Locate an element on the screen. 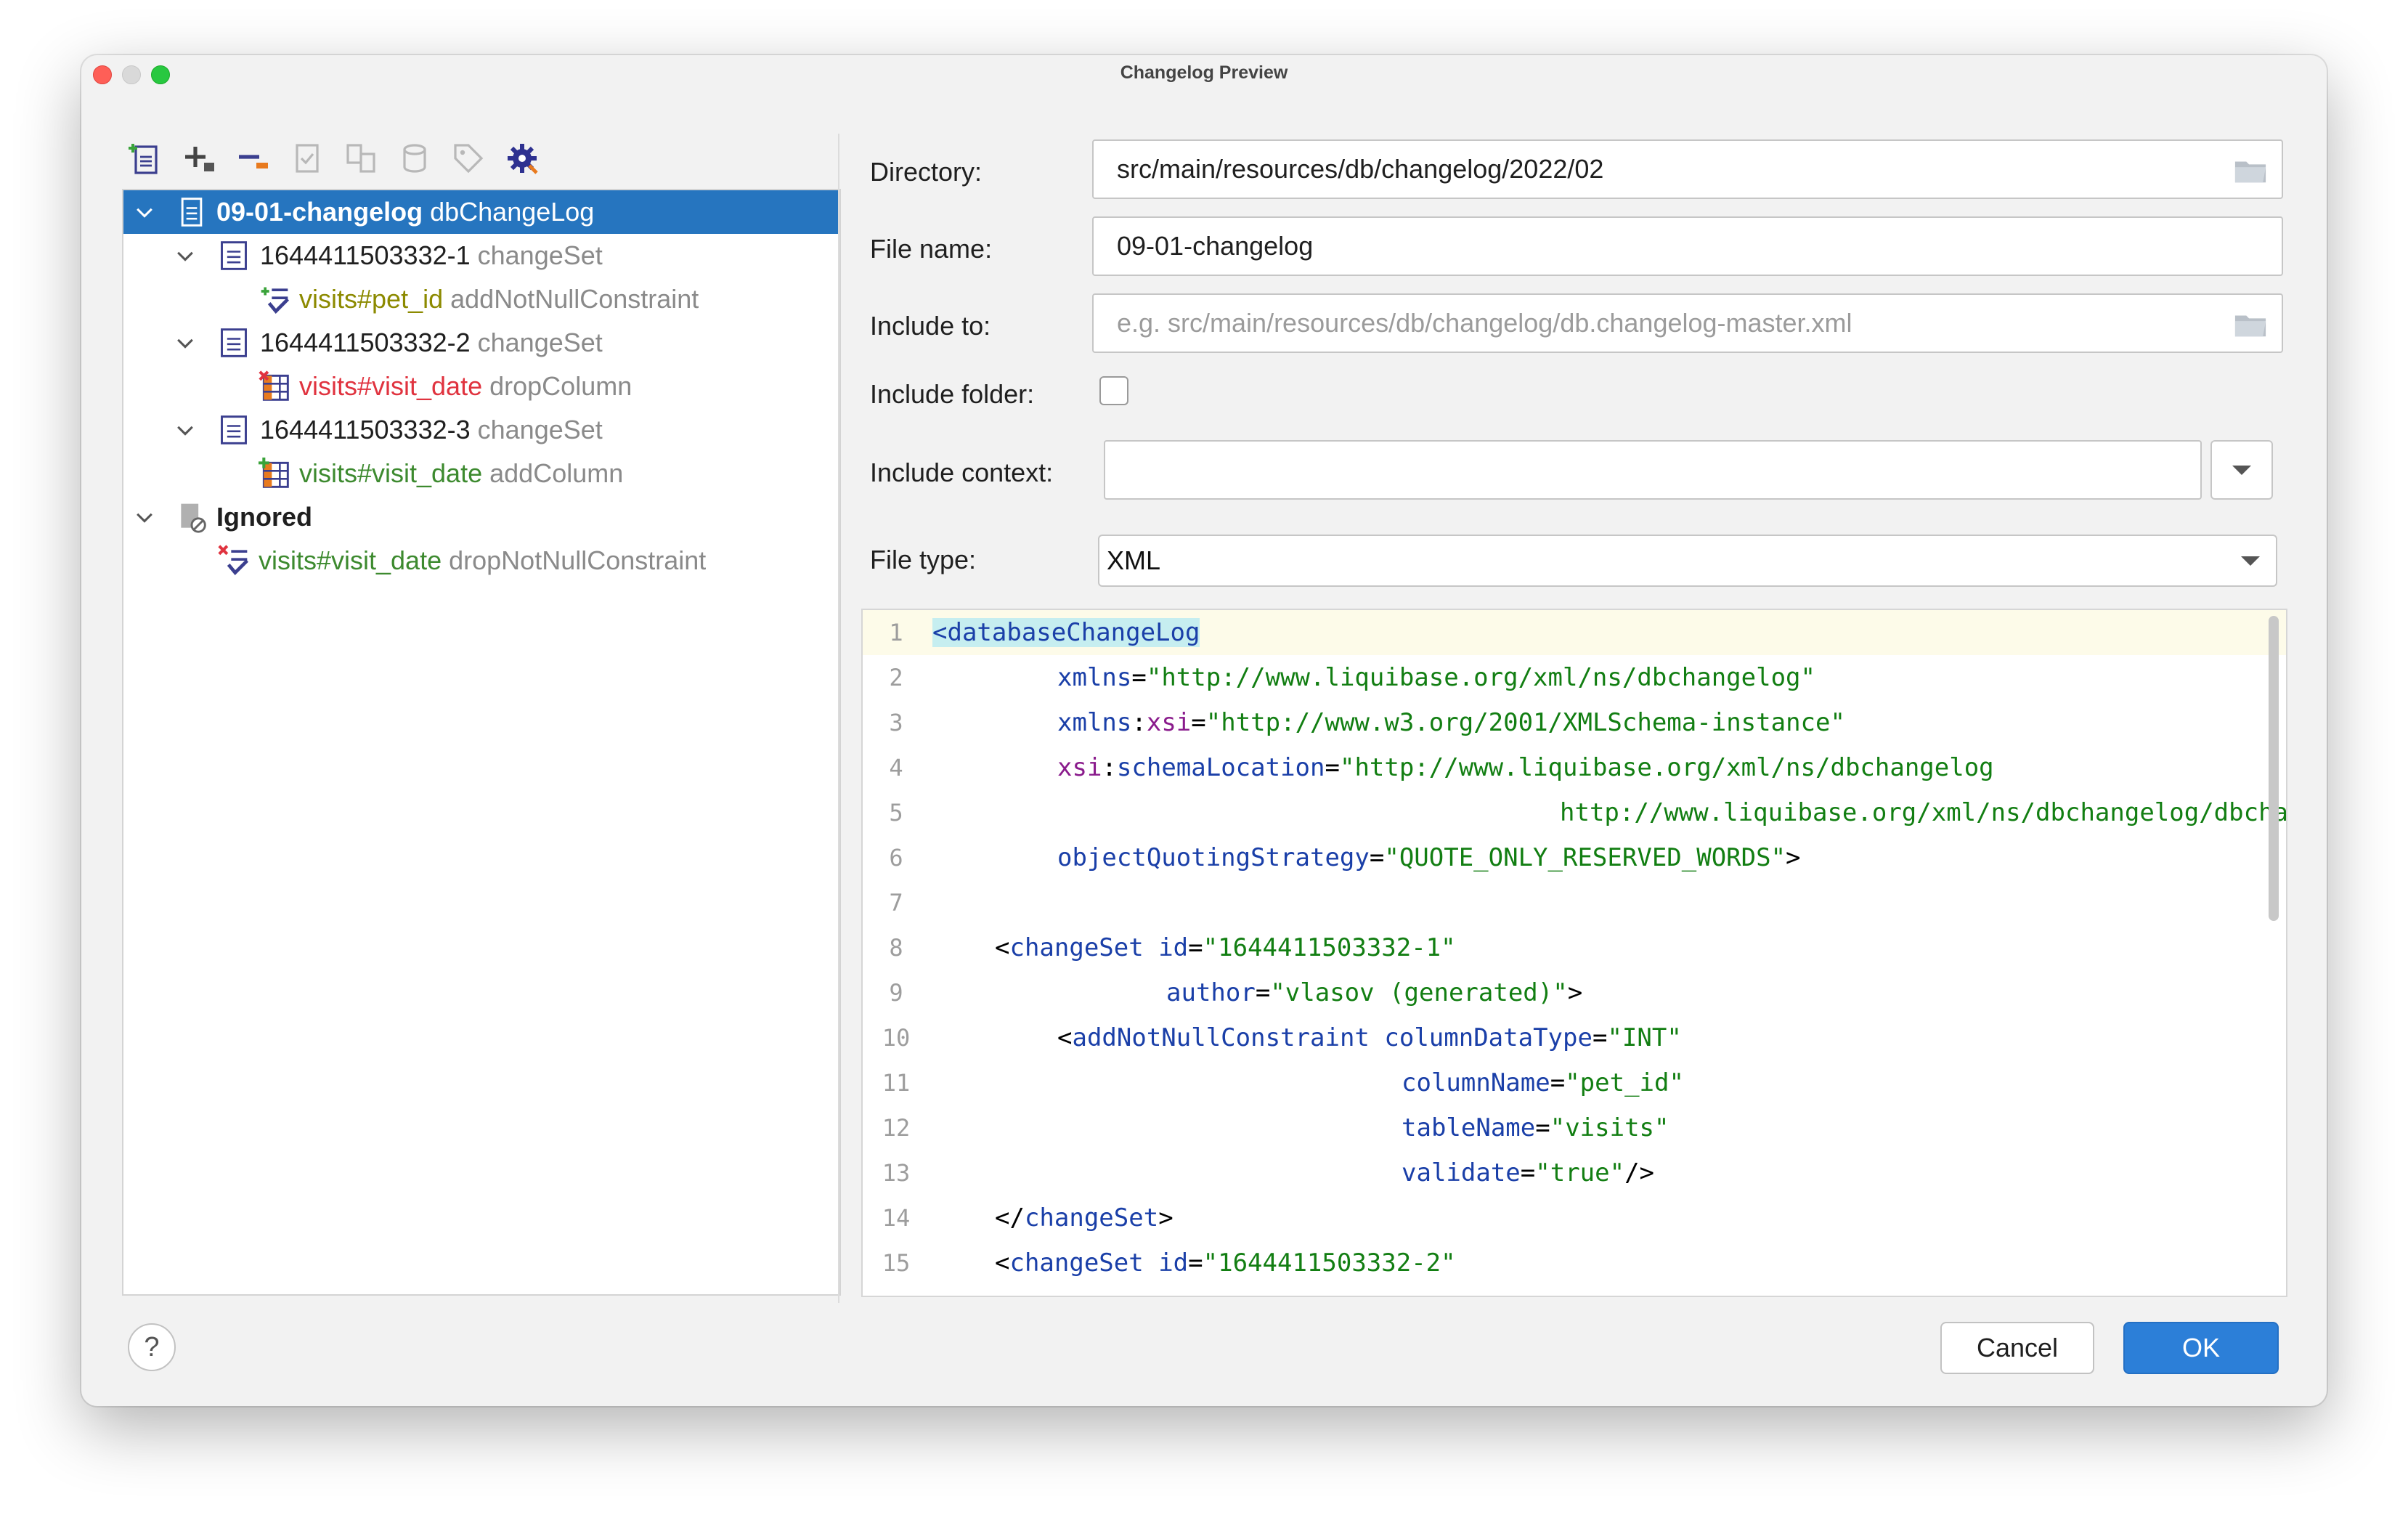 Image resolution: width=2408 pixels, height=1515 pixels. code-line: 11 columnName="pet_id" is located at coordinates (1574, 1082).